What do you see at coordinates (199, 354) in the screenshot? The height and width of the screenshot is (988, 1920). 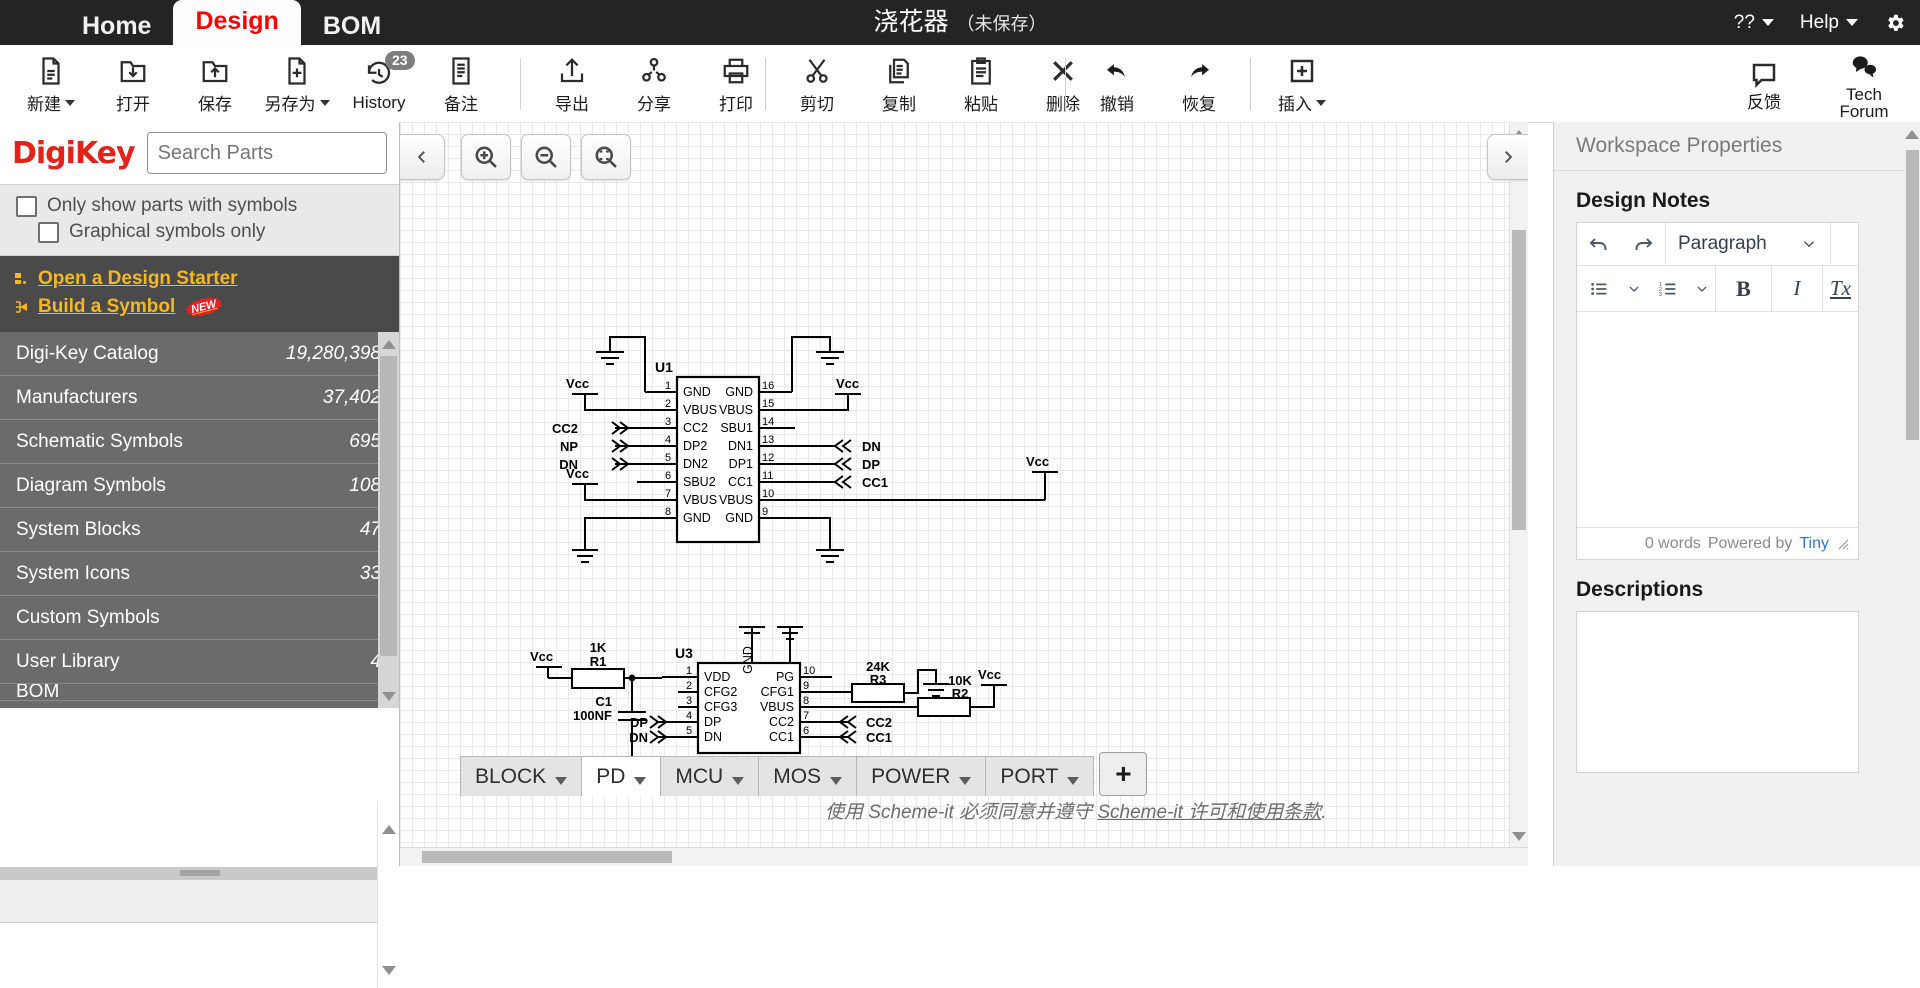 I see `list-item-digikey-catalog: Digi-Key Catalog 19,280,398` at bounding box center [199, 354].